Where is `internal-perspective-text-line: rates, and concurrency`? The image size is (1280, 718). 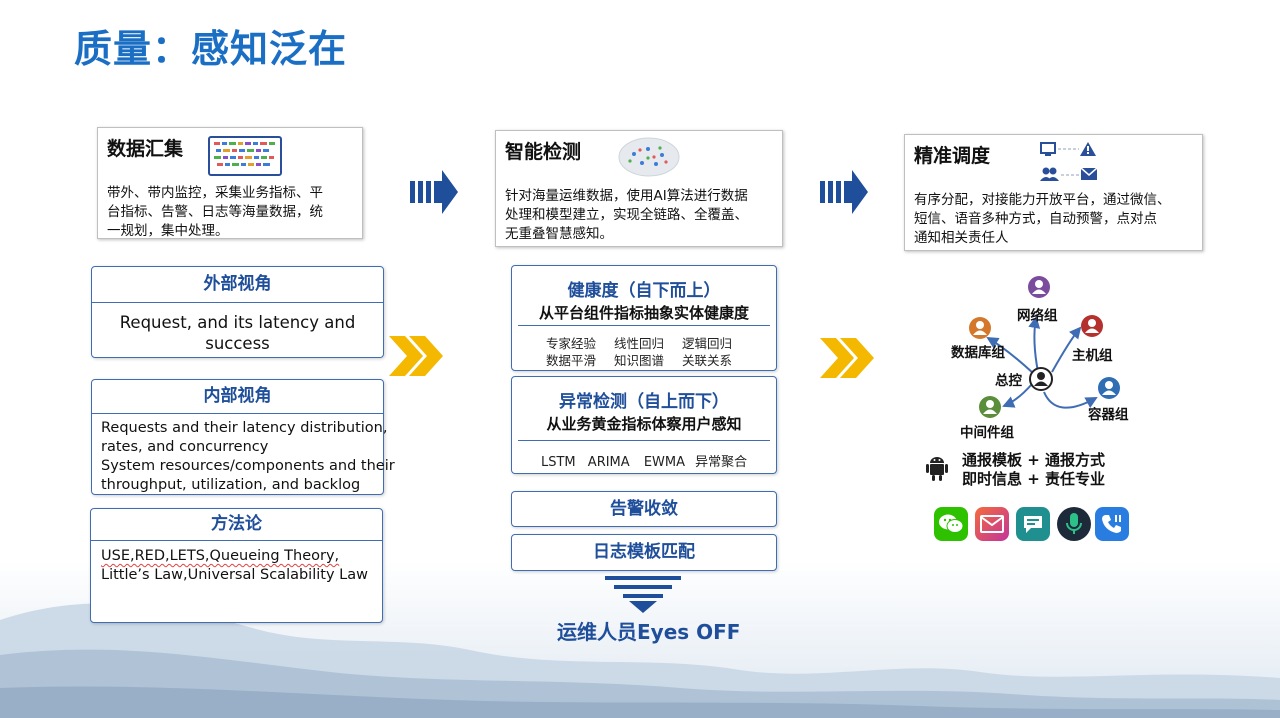 internal-perspective-text-line: rates, and concurrency is located at coordinates (185, 447).